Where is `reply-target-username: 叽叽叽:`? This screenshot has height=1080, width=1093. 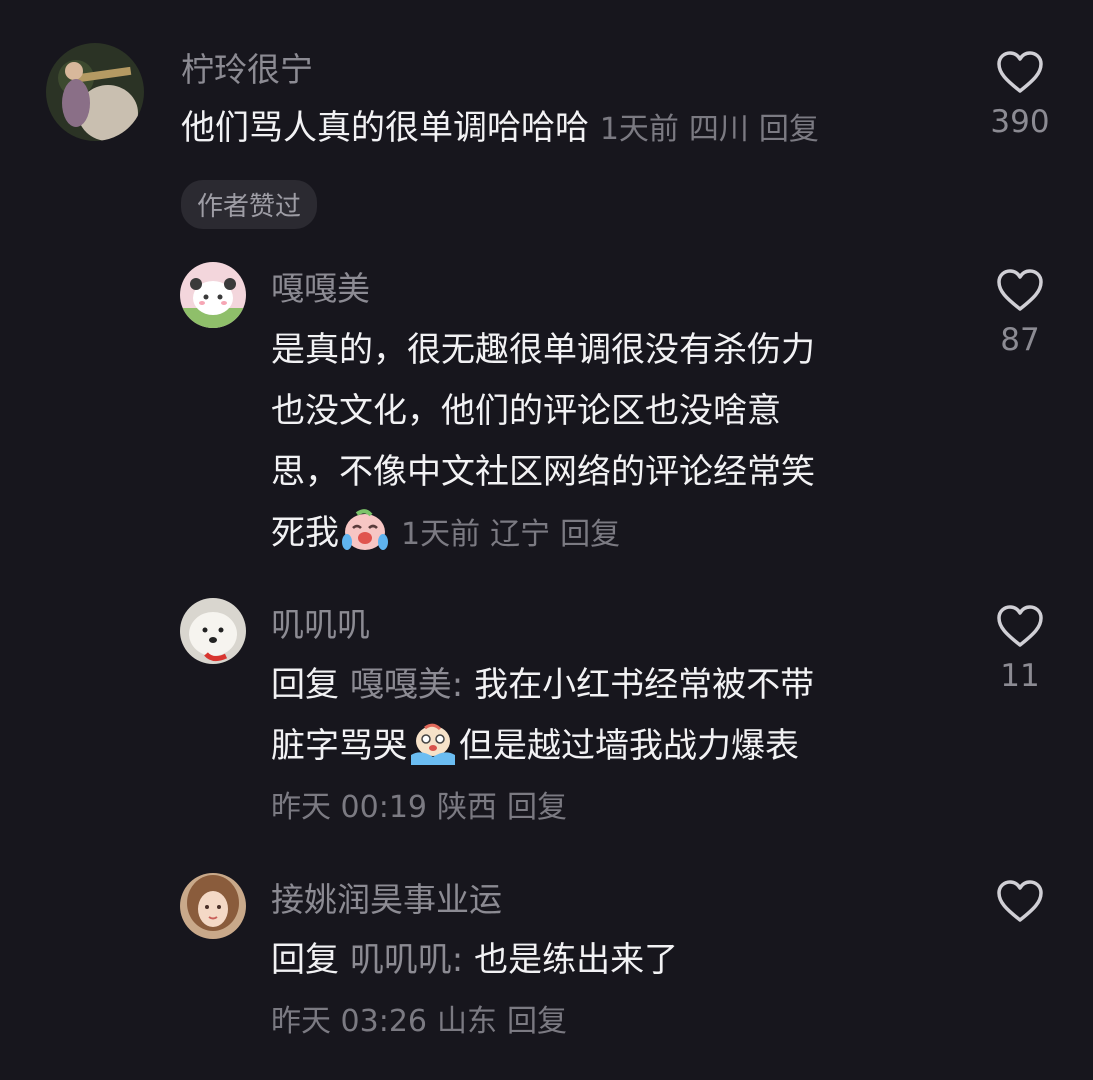
reply-target-username: 叽叽叽: is located at coordinates (406, 960).